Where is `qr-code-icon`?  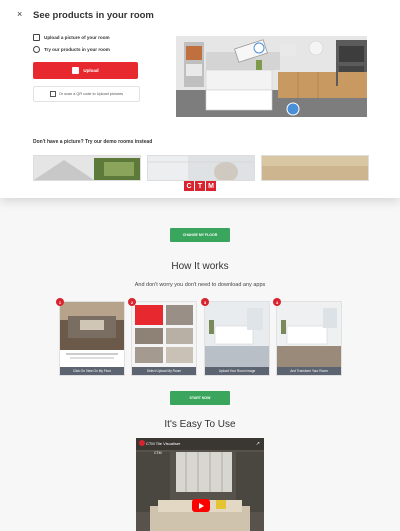
qr-code-icon is located at coordinates (52, 94).